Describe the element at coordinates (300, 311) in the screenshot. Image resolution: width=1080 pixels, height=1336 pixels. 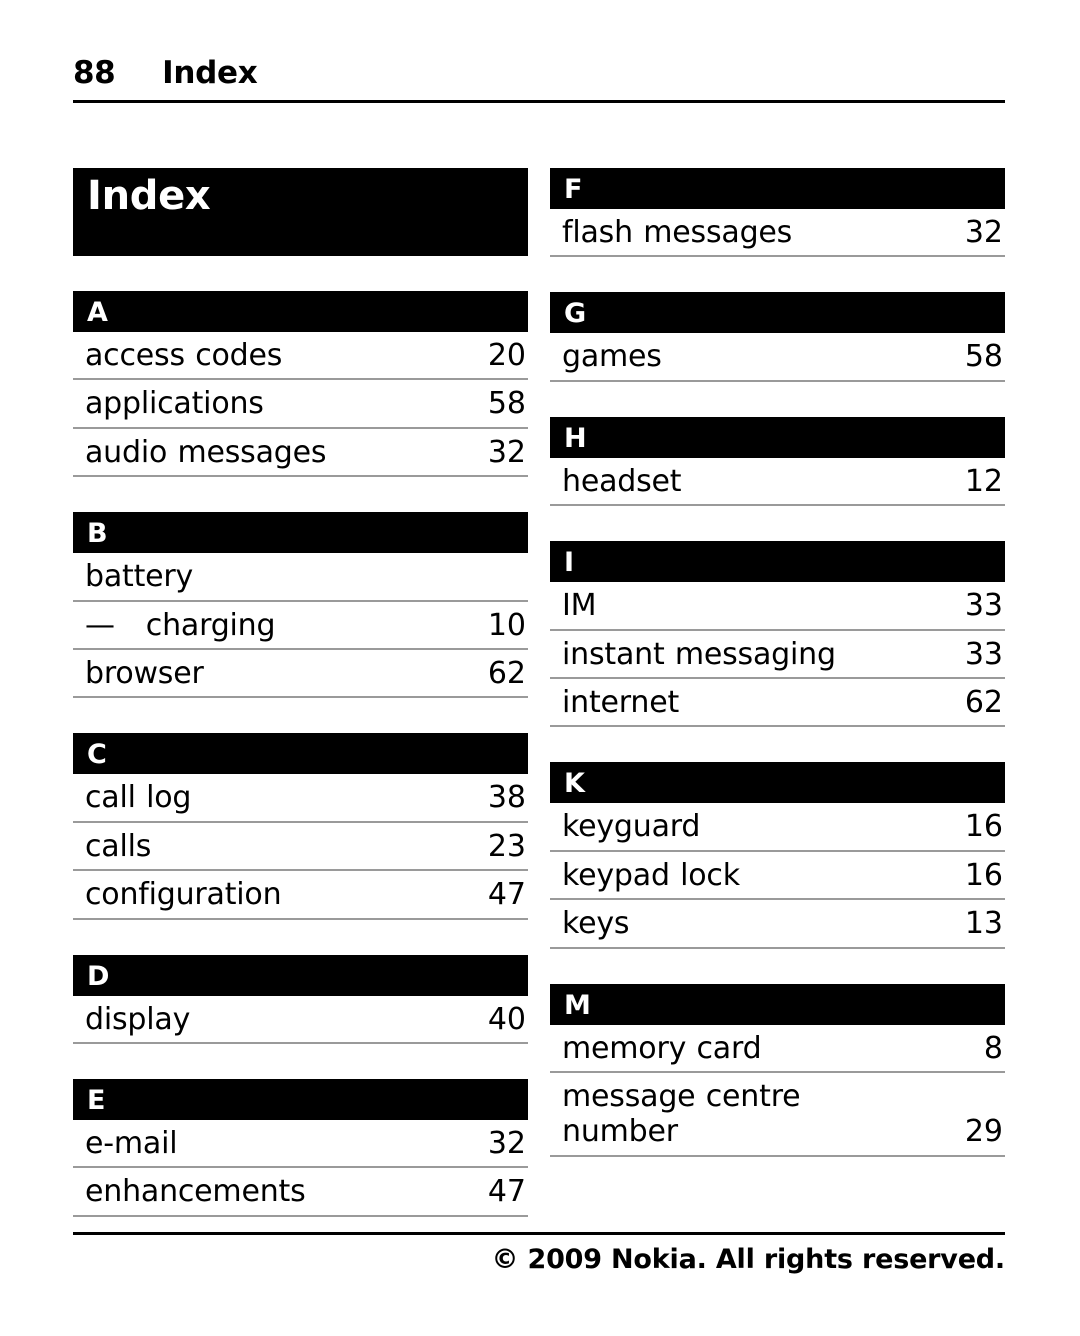
I see `letter-banner: A` at that location.